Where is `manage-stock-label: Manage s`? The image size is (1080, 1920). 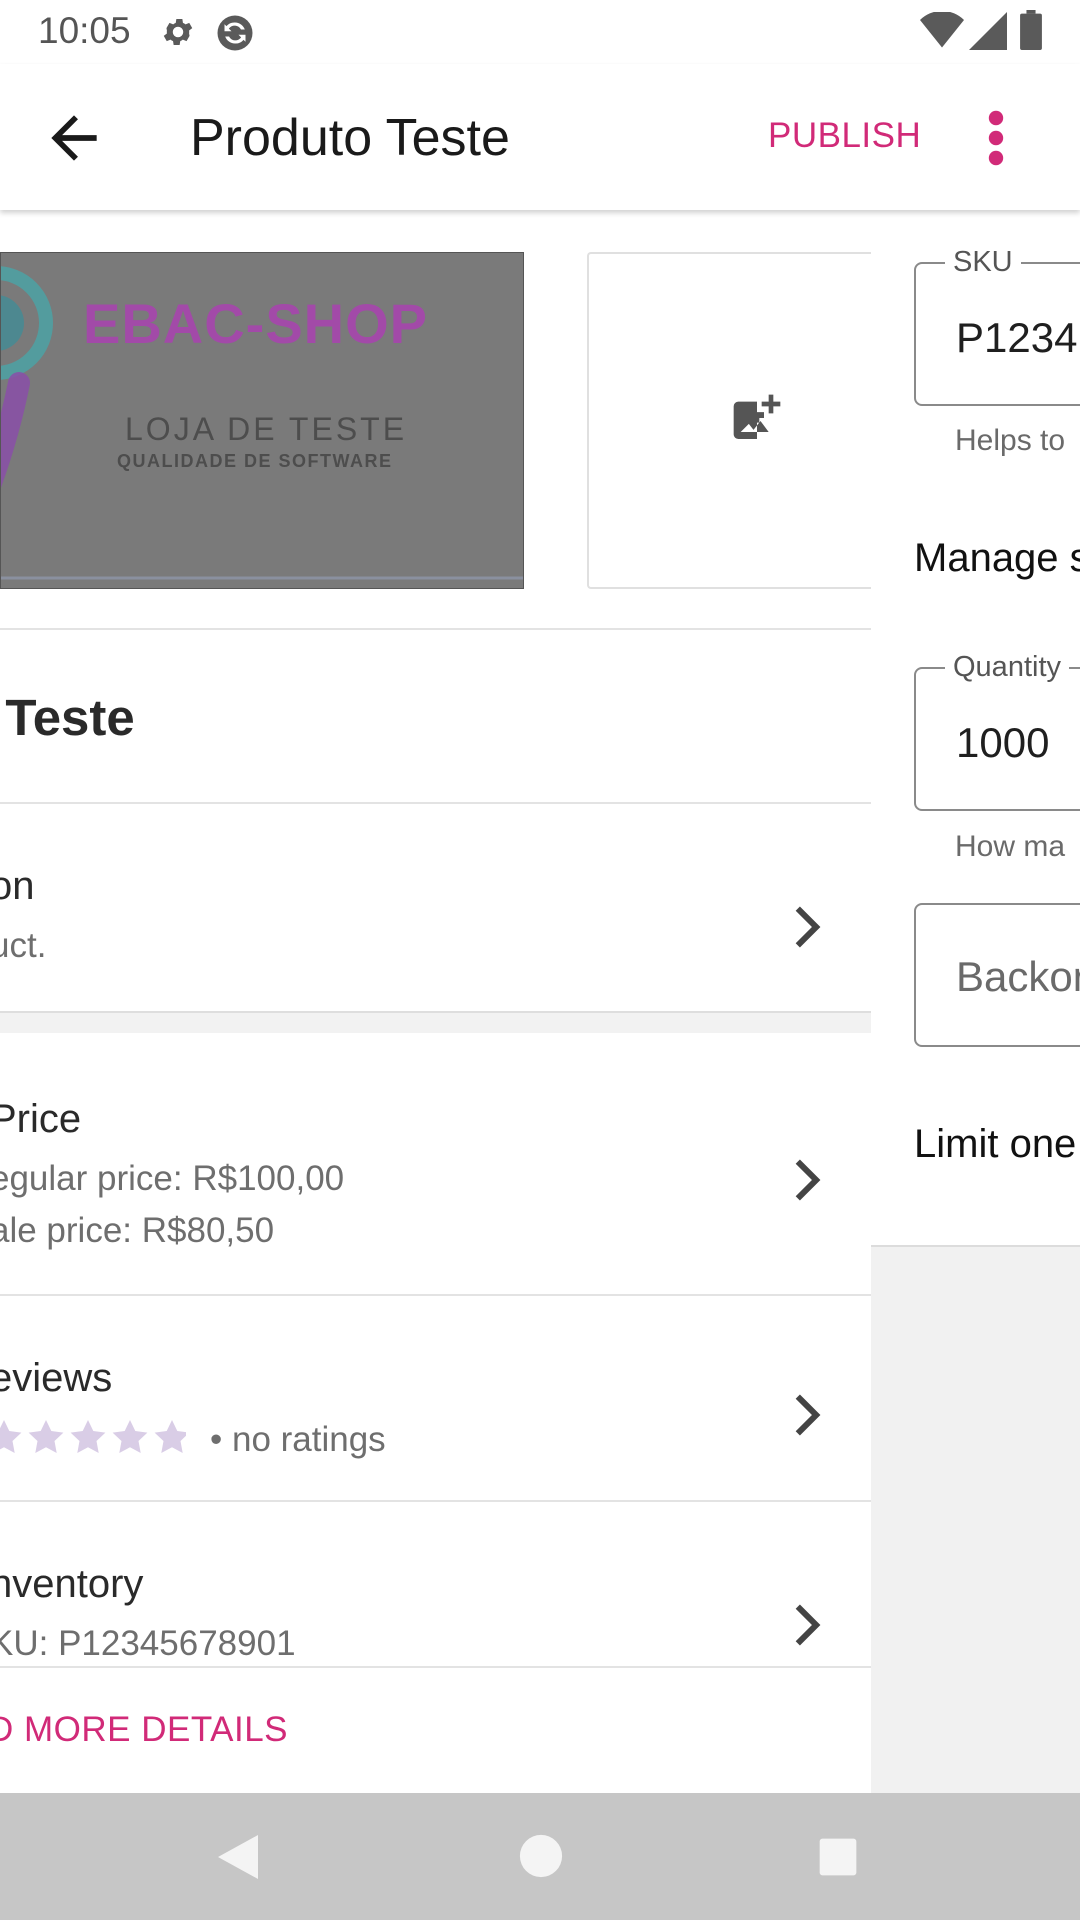
manage-stock-label: Manage s is located at coordinates (997, 558).